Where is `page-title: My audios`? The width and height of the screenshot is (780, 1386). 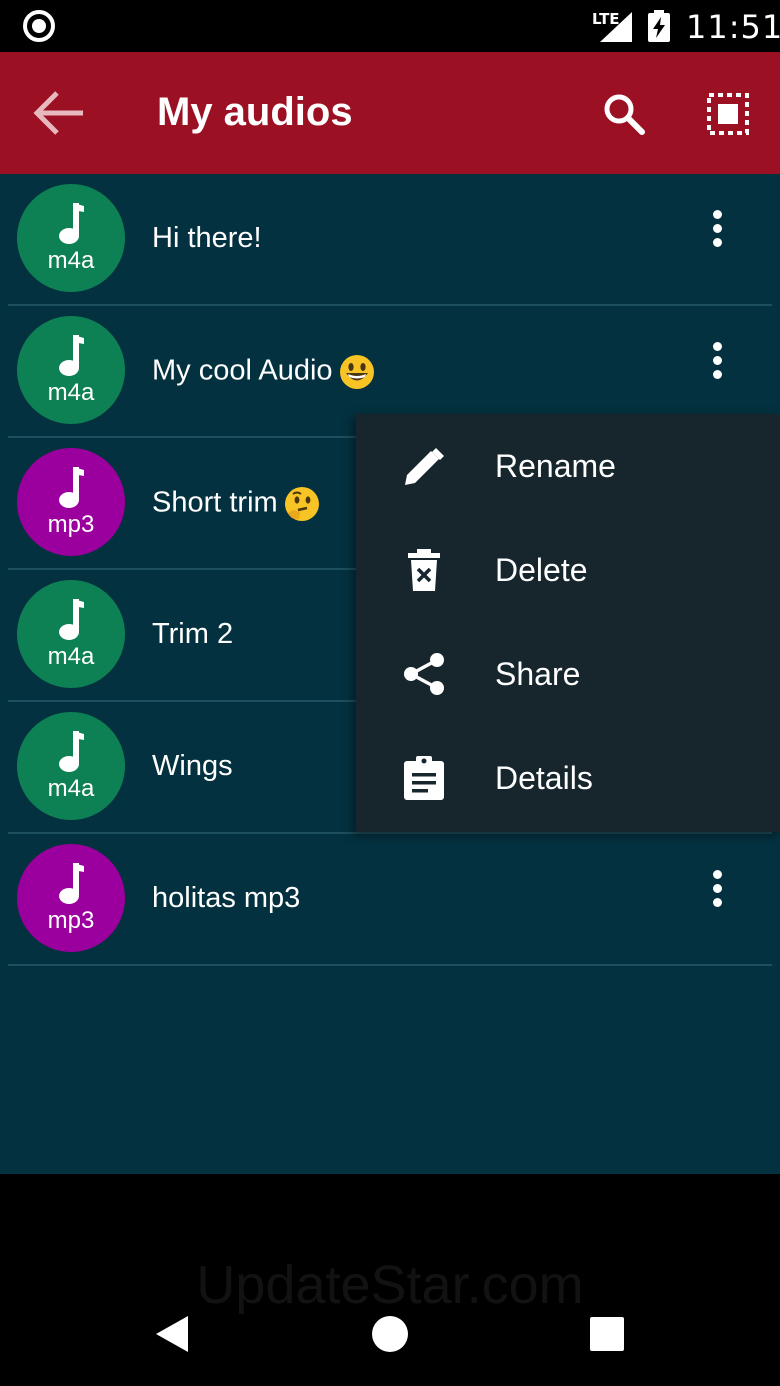 page-title: My audios is located at coordinates (255, 112).